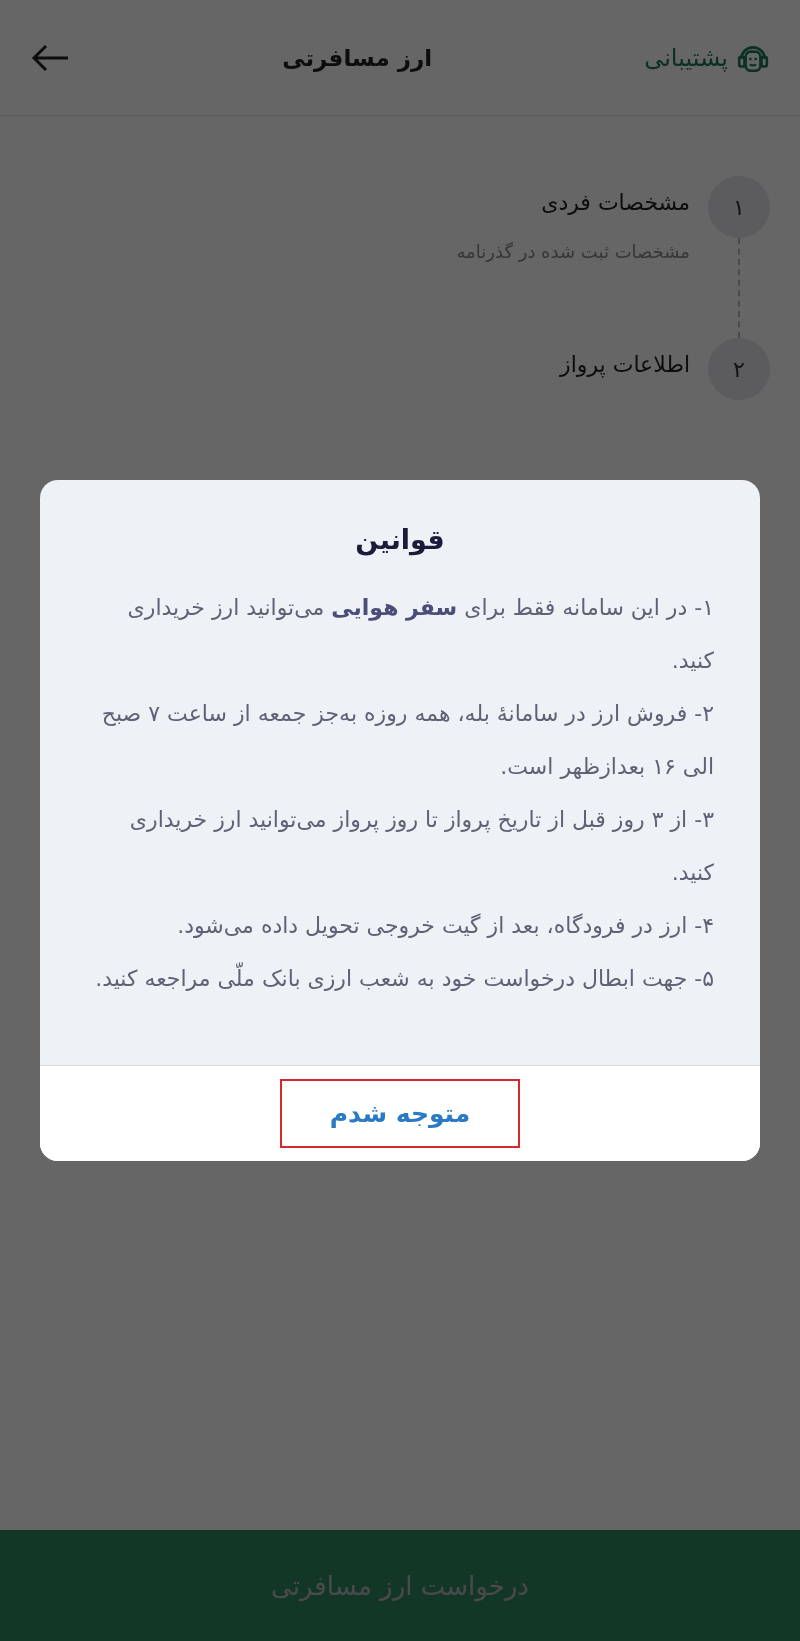 The image size is (800, 1641). Describe the element at coordinates (407, 740) in the screenshot. I see `rule-text: ۲- فروش ارز در سامانهٔ بله، همه روزه به‌جز جمعه از ساعت ۷ صبح الی ۱۶ بعدازظهر است.` at that location.